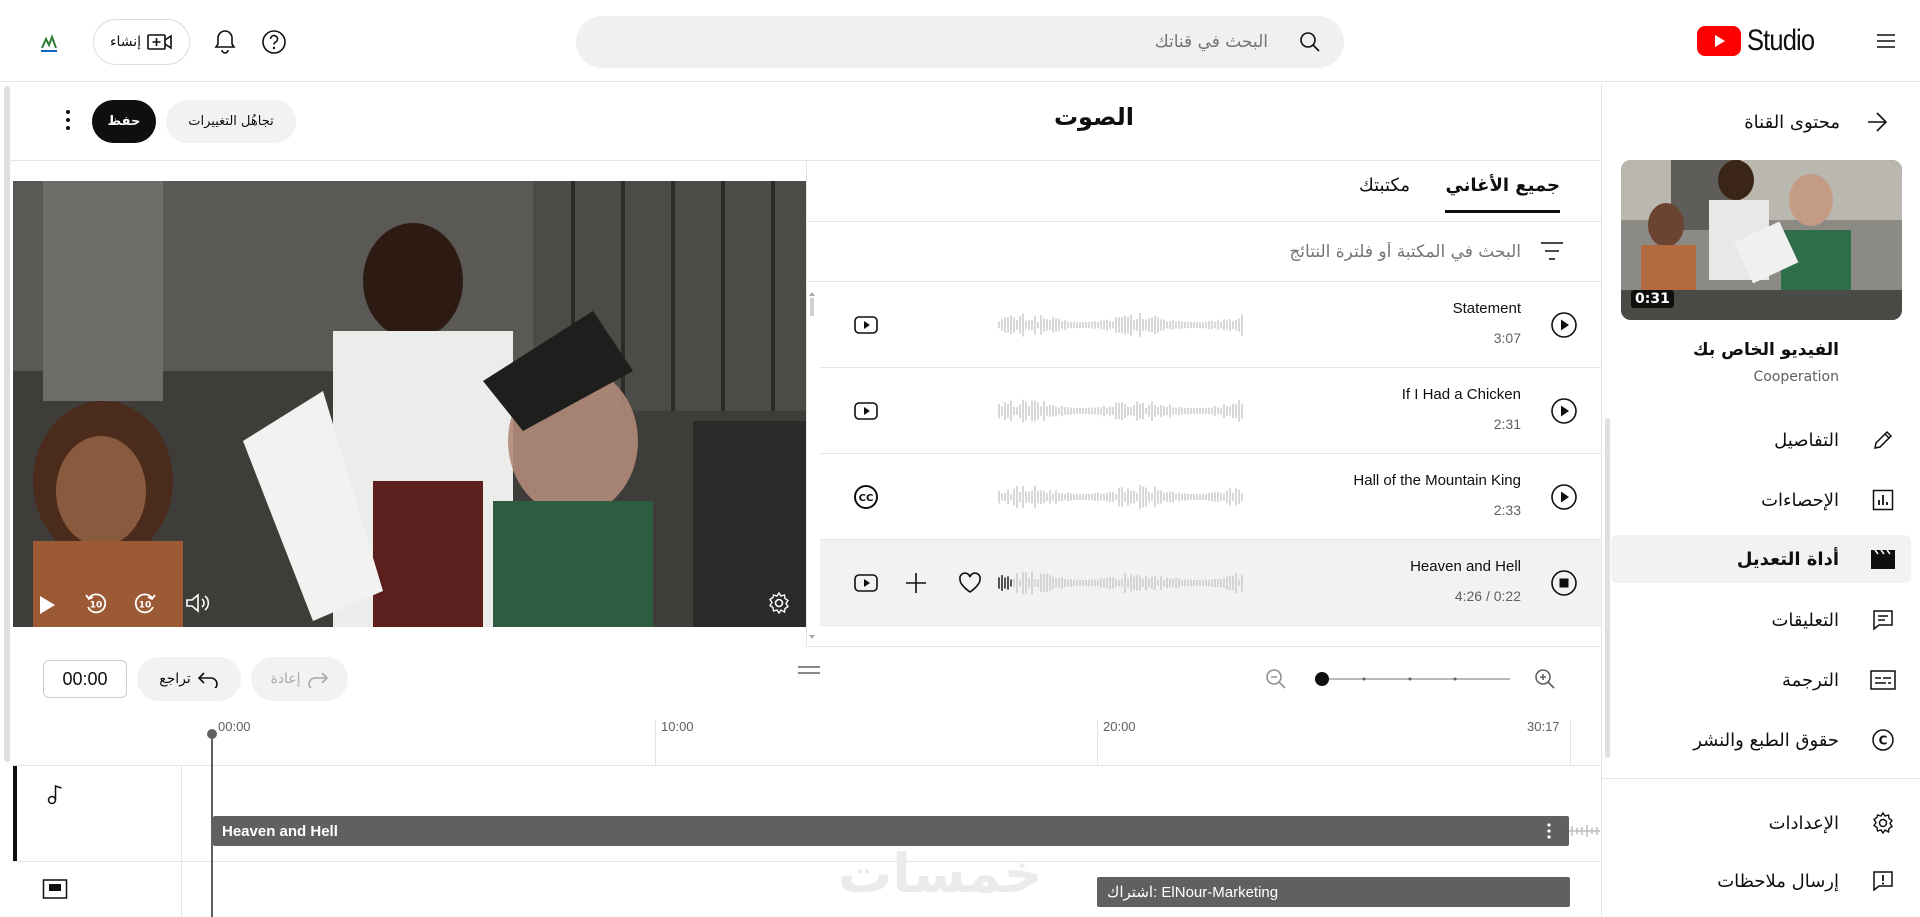 Image resolution: width=1920 pixels, height=917 pixels. What do you see at coordinates (1384, 194) in the screenshot?
I see `tab-your-library: مكتبتك` at bounding box center [1384, 194].